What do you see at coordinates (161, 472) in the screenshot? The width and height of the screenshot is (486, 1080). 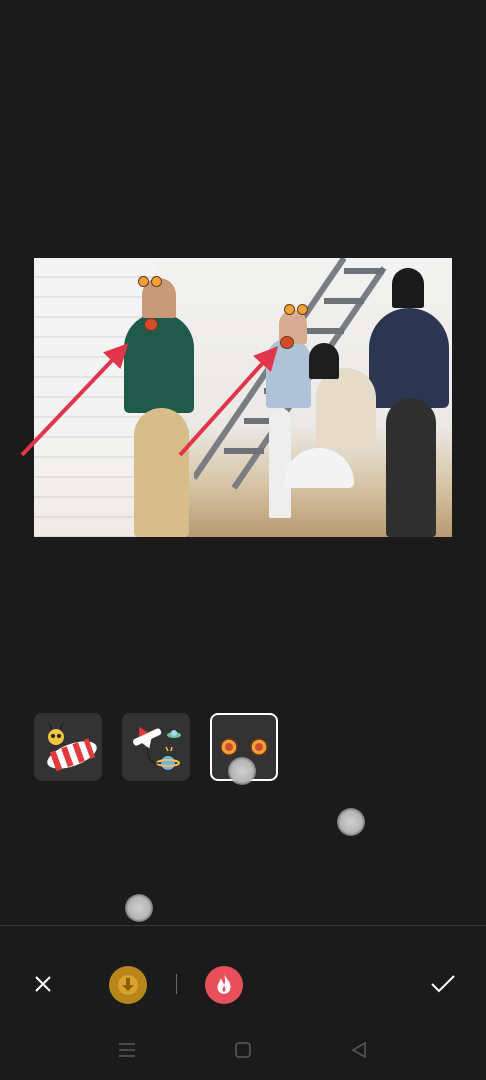 I see `person-1-legs` at bounding box center [161, 472].